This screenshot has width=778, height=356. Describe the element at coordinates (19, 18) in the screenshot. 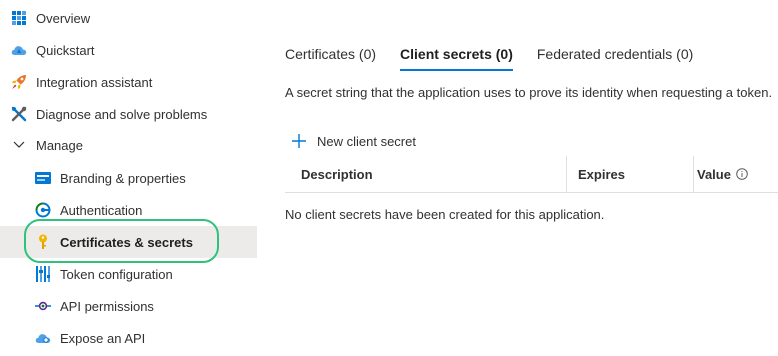

I see `overview-grid-icon` at that location.